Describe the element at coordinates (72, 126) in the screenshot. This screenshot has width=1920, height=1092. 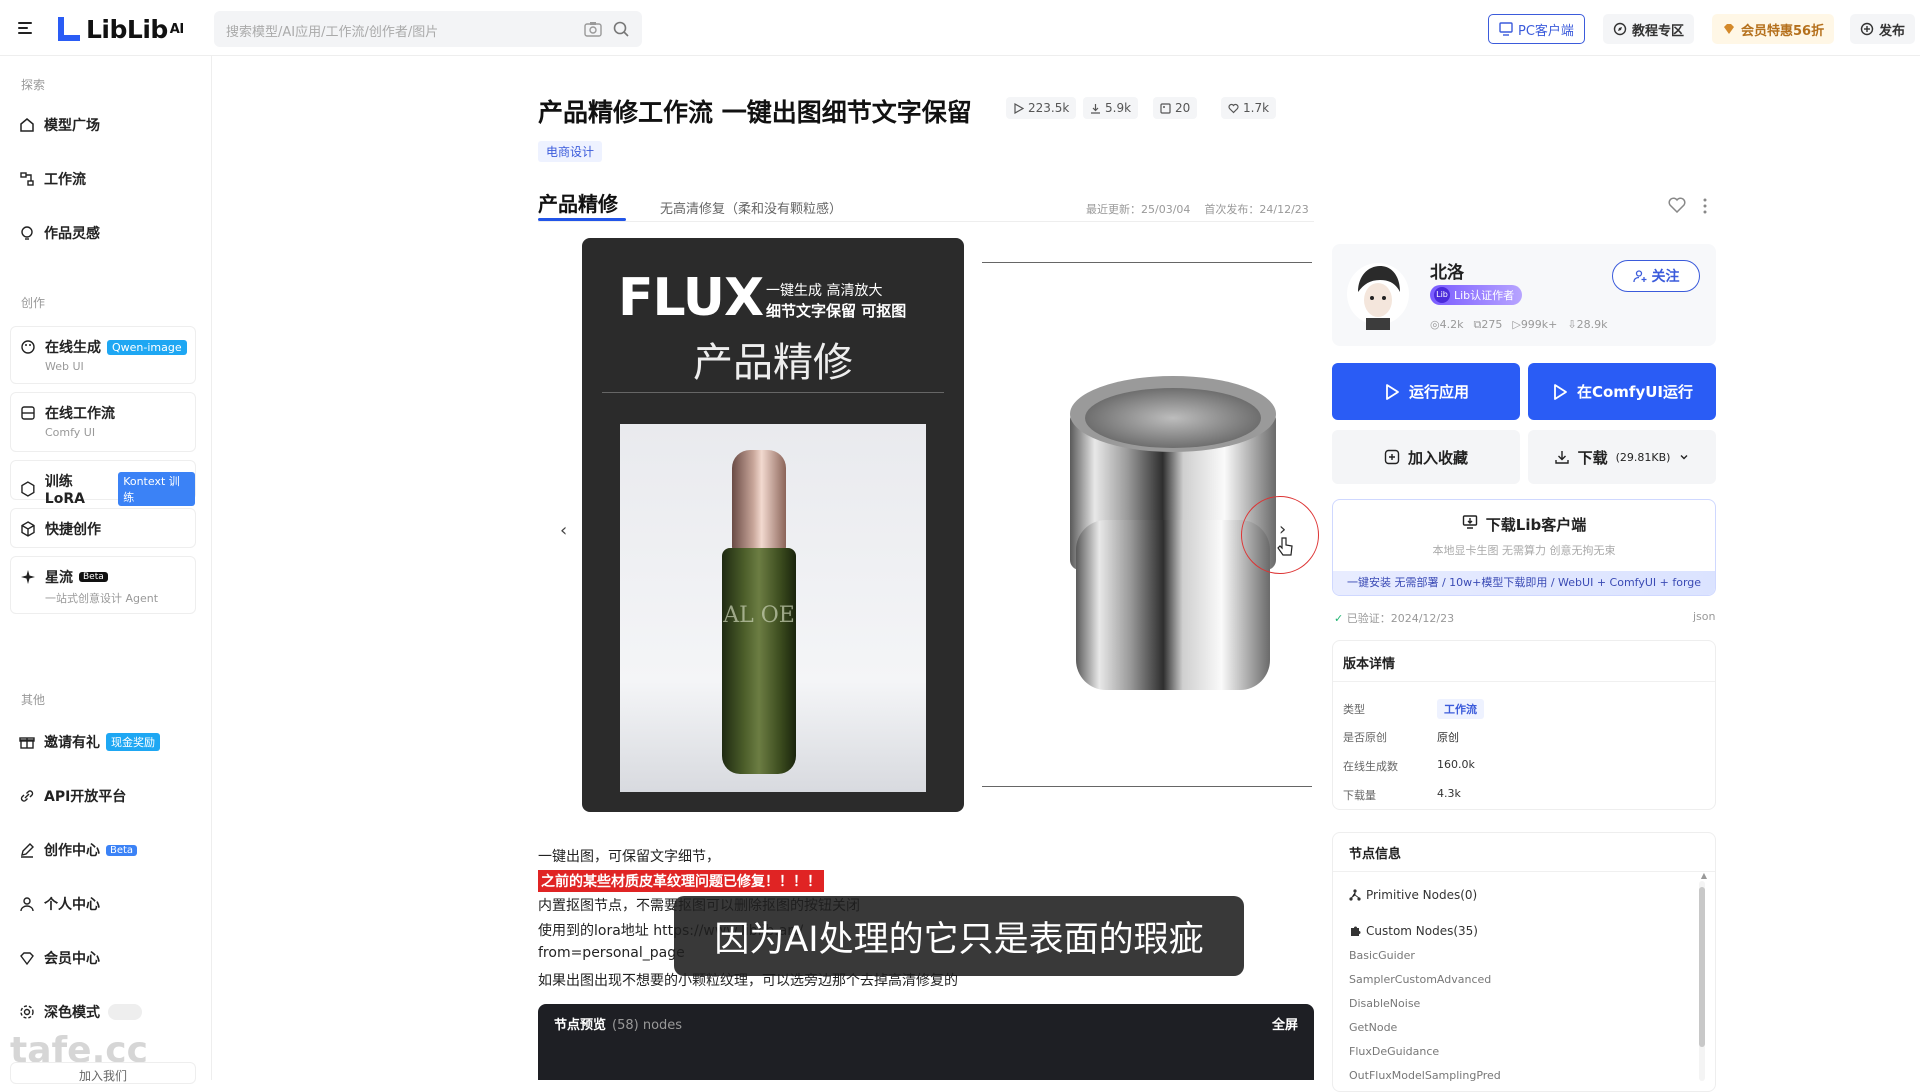
I see `sidebar-item-label: 模型广场` at that location.